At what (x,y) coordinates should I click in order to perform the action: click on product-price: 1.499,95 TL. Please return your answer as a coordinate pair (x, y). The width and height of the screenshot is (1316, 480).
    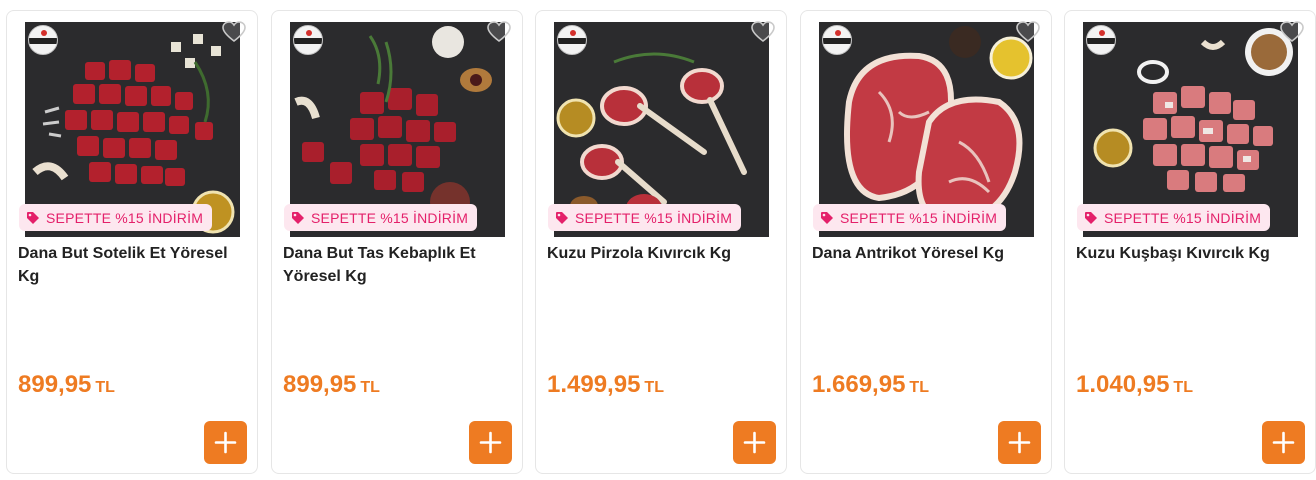
    Looking at the image, I should click on (605, 385).